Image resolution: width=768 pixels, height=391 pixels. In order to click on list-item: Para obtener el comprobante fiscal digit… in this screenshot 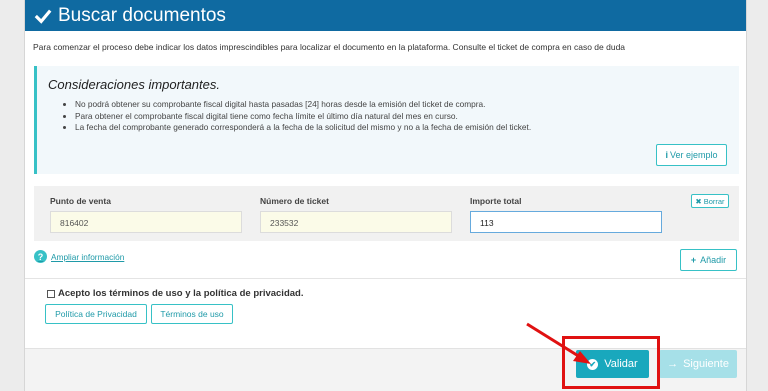, I will do `click(303, 117)`.